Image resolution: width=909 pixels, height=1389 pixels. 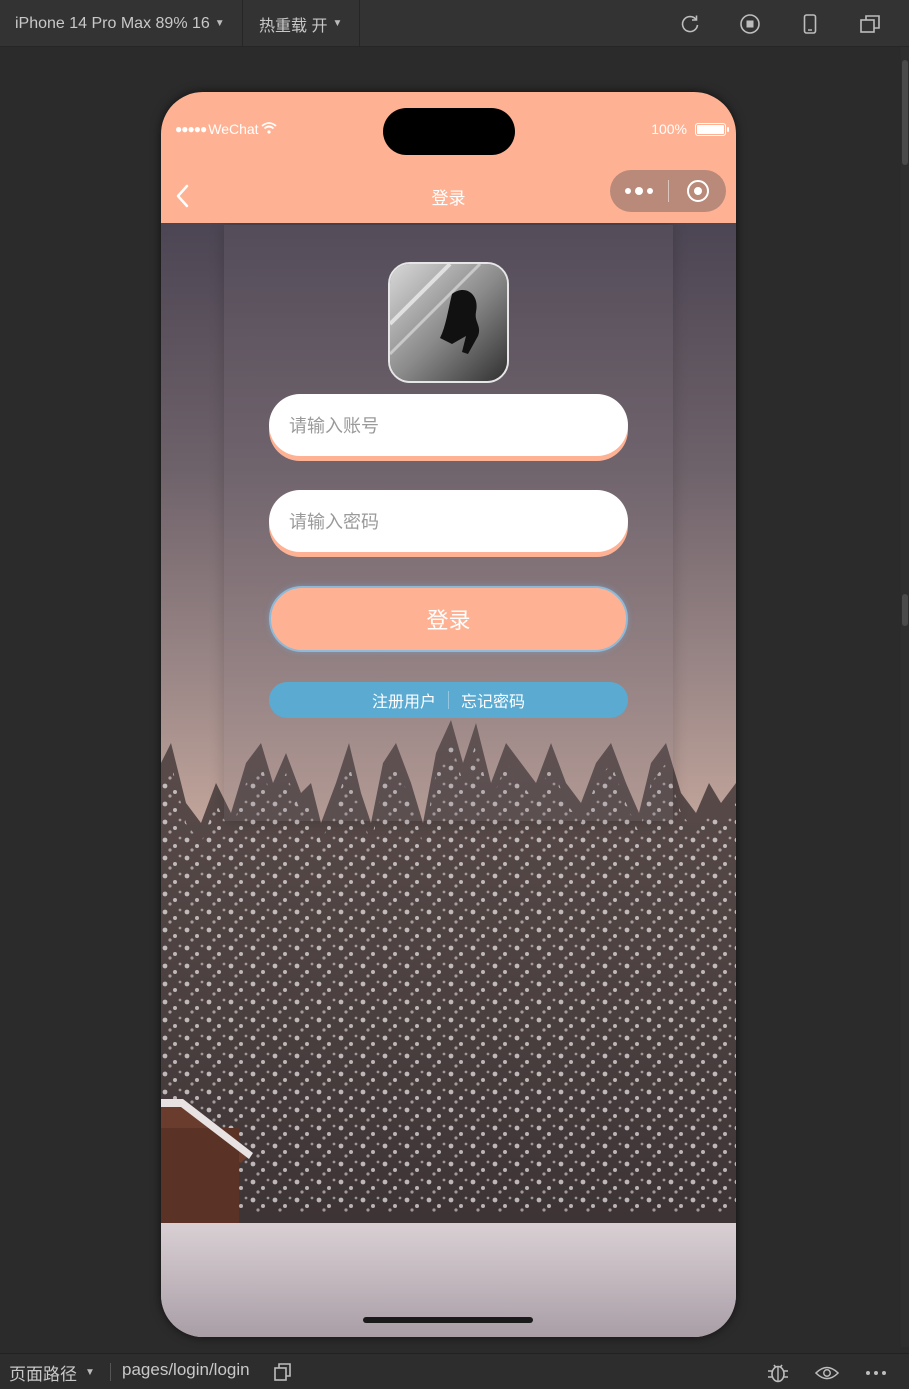 I want to click on menu-capsule, so click(x=668, y=191).